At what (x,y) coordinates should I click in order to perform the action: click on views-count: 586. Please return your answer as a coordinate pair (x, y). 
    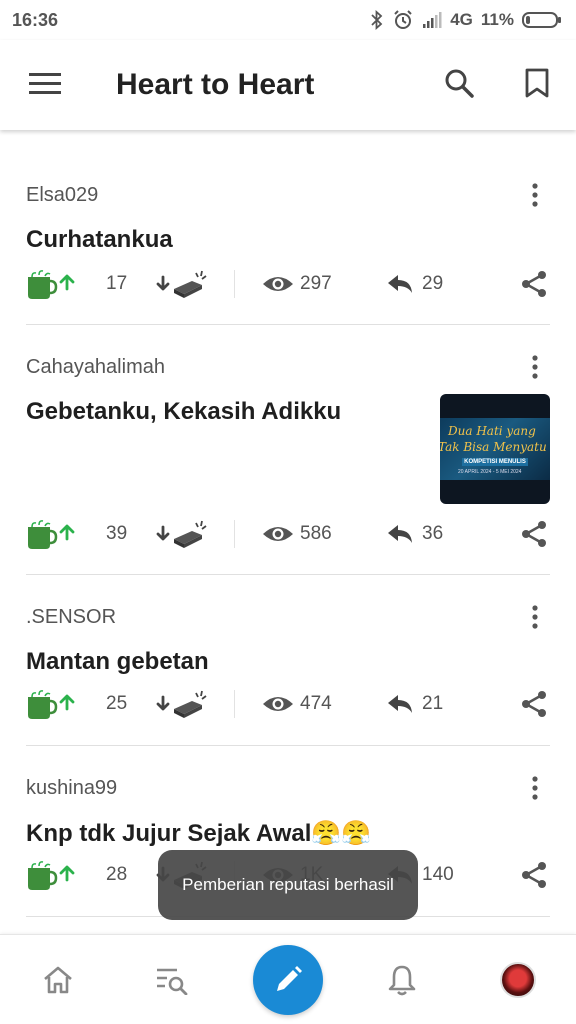
    Looking at the image, I should click on (316, 533).